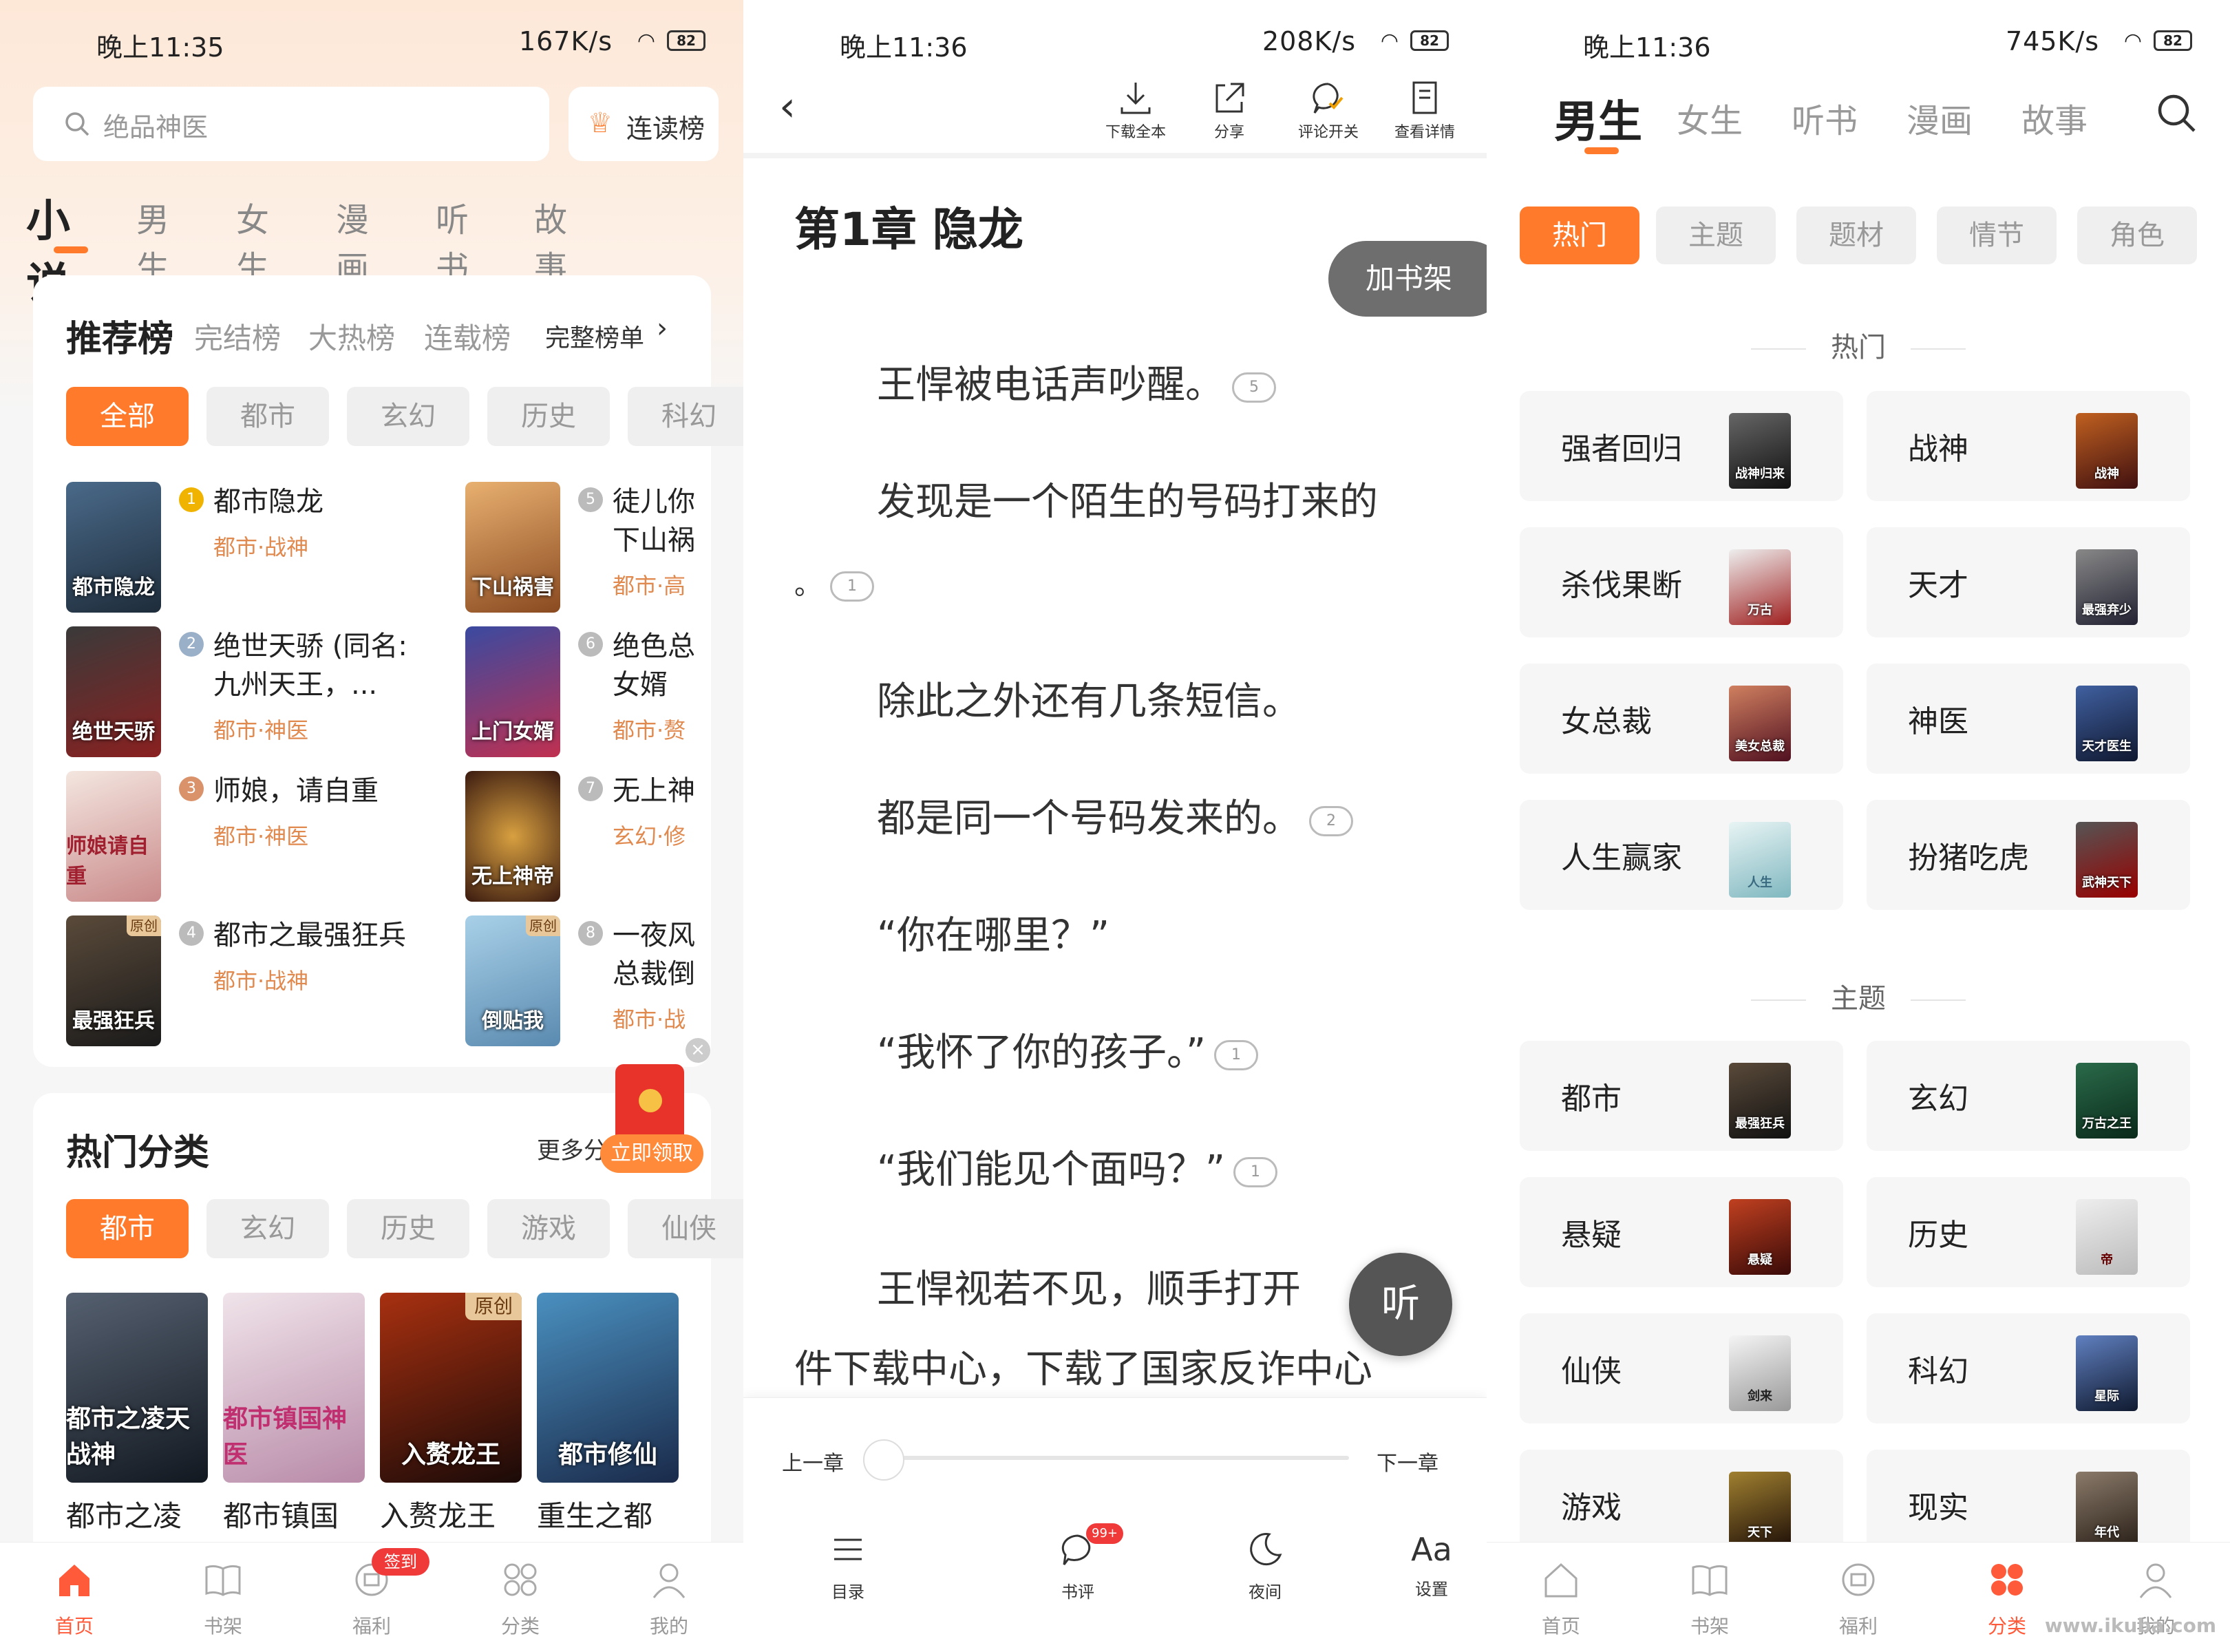  Describe the element at coordinates (1407, 1461) in the screenshot. I see `next-chapter-button: 下一章` at that location.